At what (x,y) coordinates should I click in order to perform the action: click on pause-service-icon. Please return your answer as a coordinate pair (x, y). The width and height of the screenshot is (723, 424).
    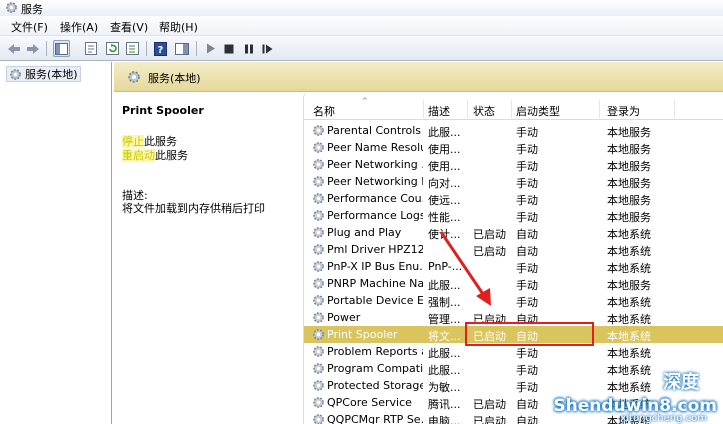
    Looking at the image, I should click on (248, 48).